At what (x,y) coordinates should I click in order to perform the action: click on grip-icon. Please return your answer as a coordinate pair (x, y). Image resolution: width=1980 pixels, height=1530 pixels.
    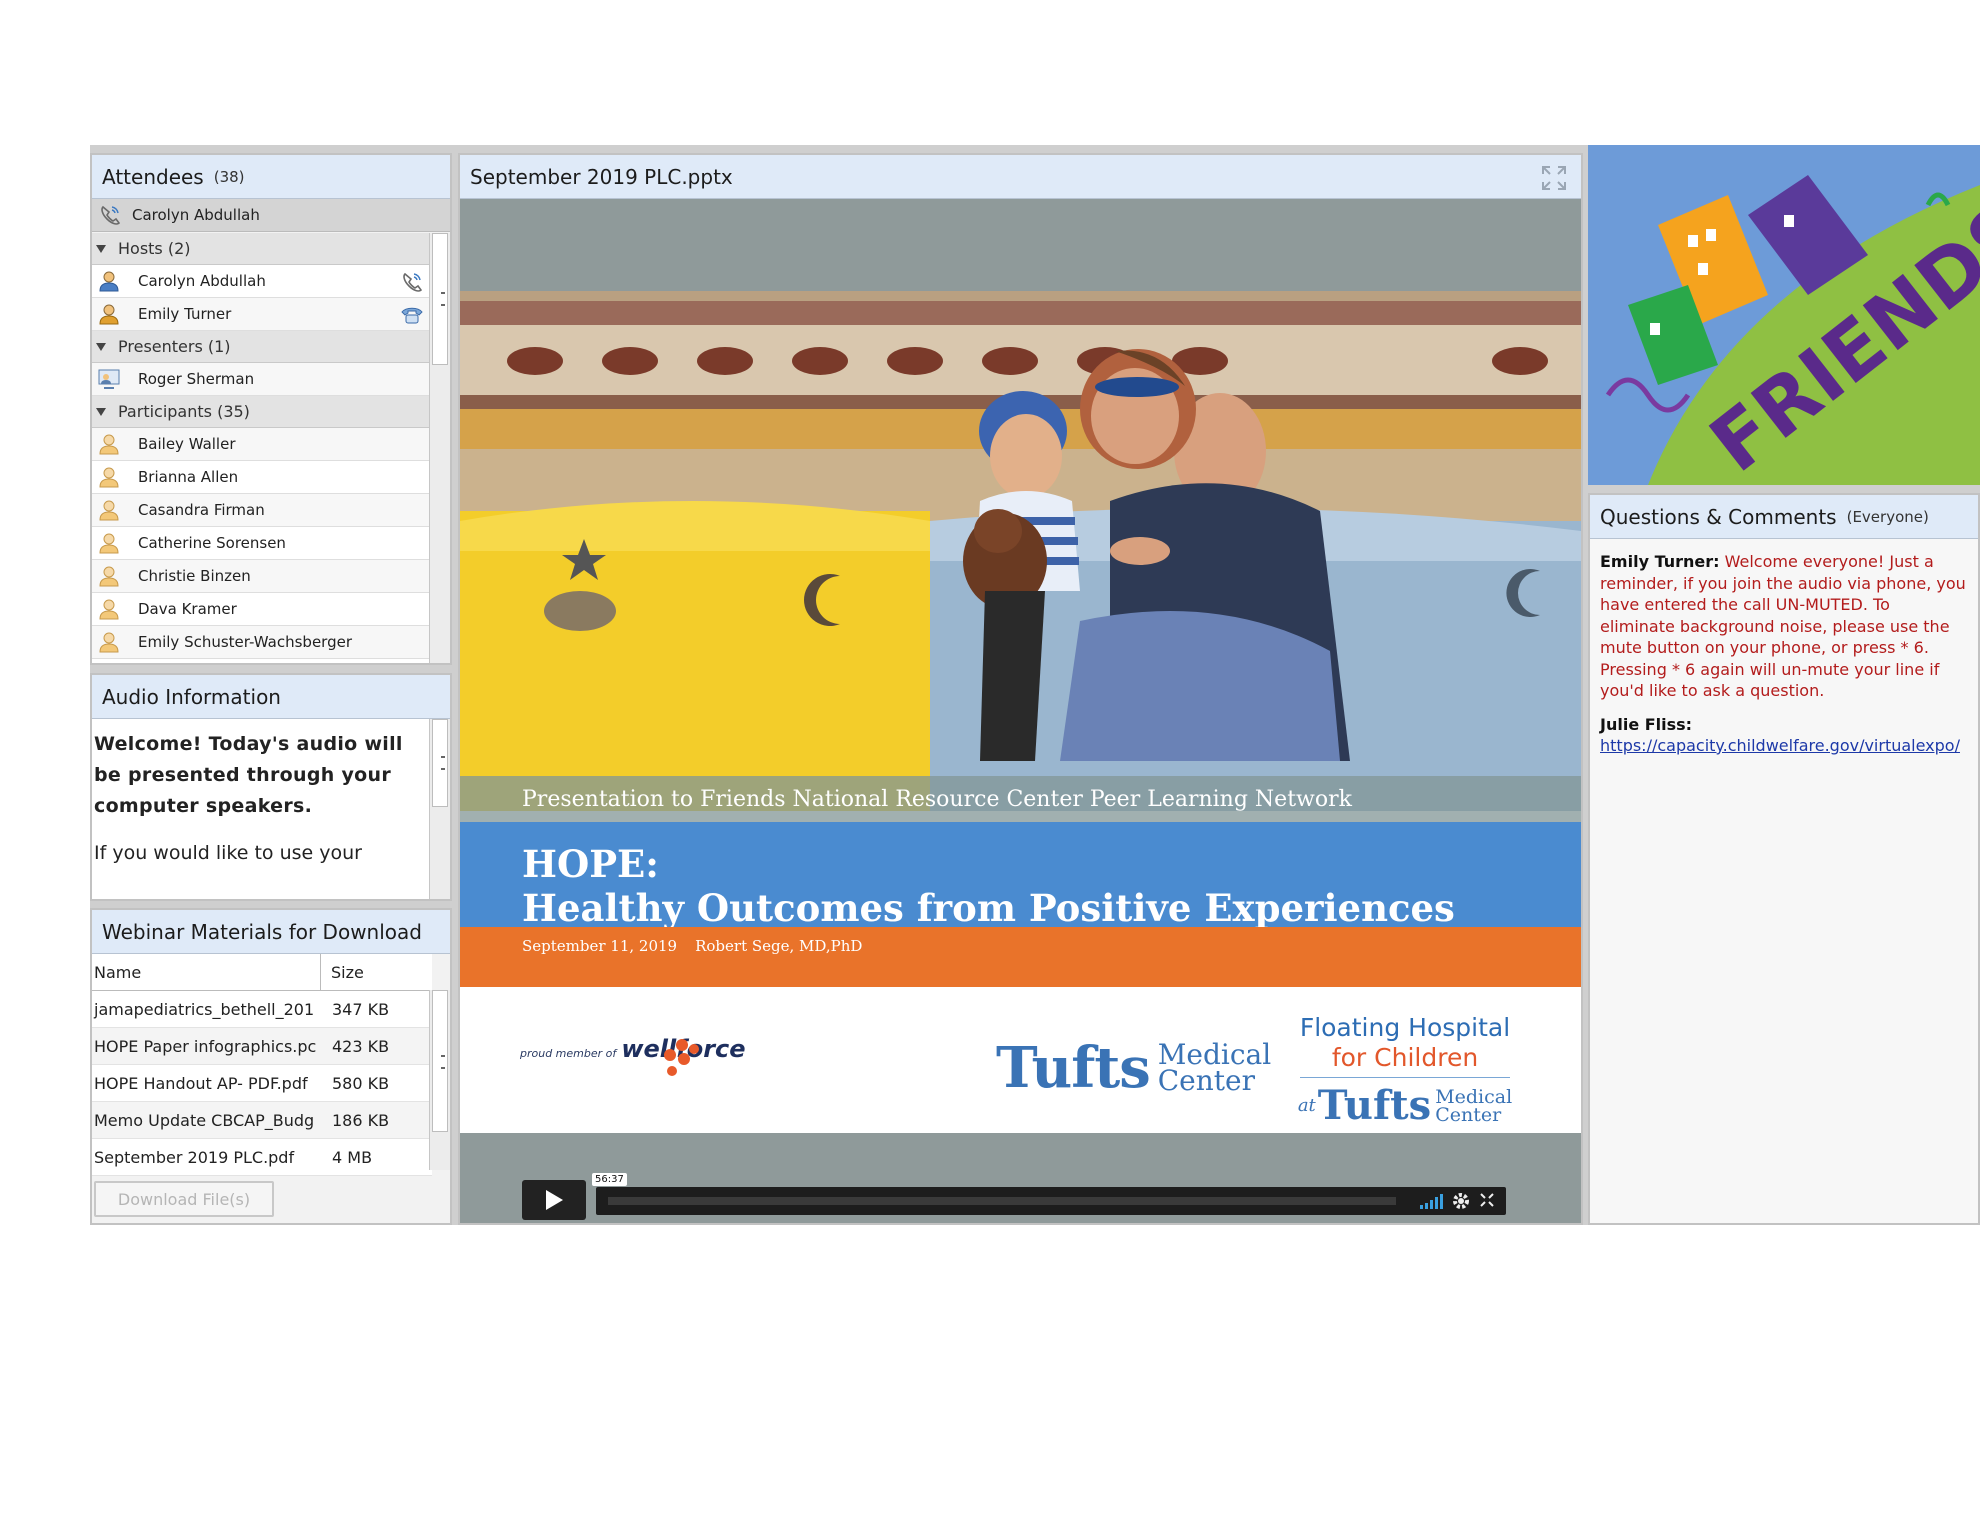
    Looking at the image, I should click on (443, 763).